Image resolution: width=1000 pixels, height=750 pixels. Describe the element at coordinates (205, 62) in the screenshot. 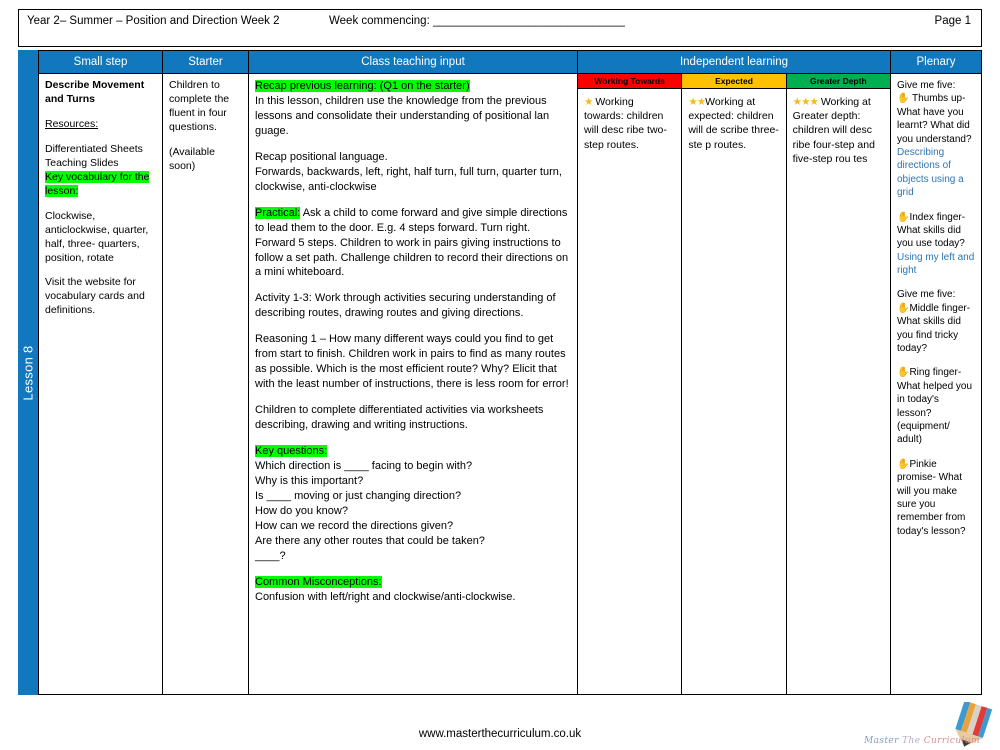

I see `column-header-starter: Starter` at that location.